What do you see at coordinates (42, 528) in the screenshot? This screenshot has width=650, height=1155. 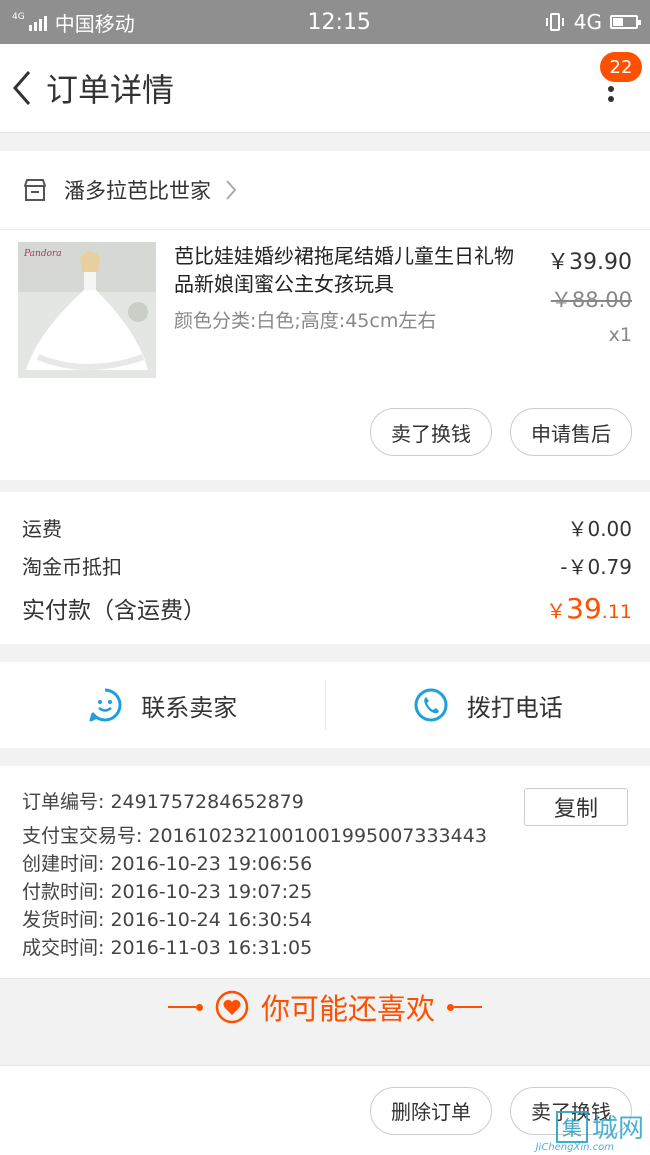 I see `shipping-label: 运费` at bounding box center [42, 528].